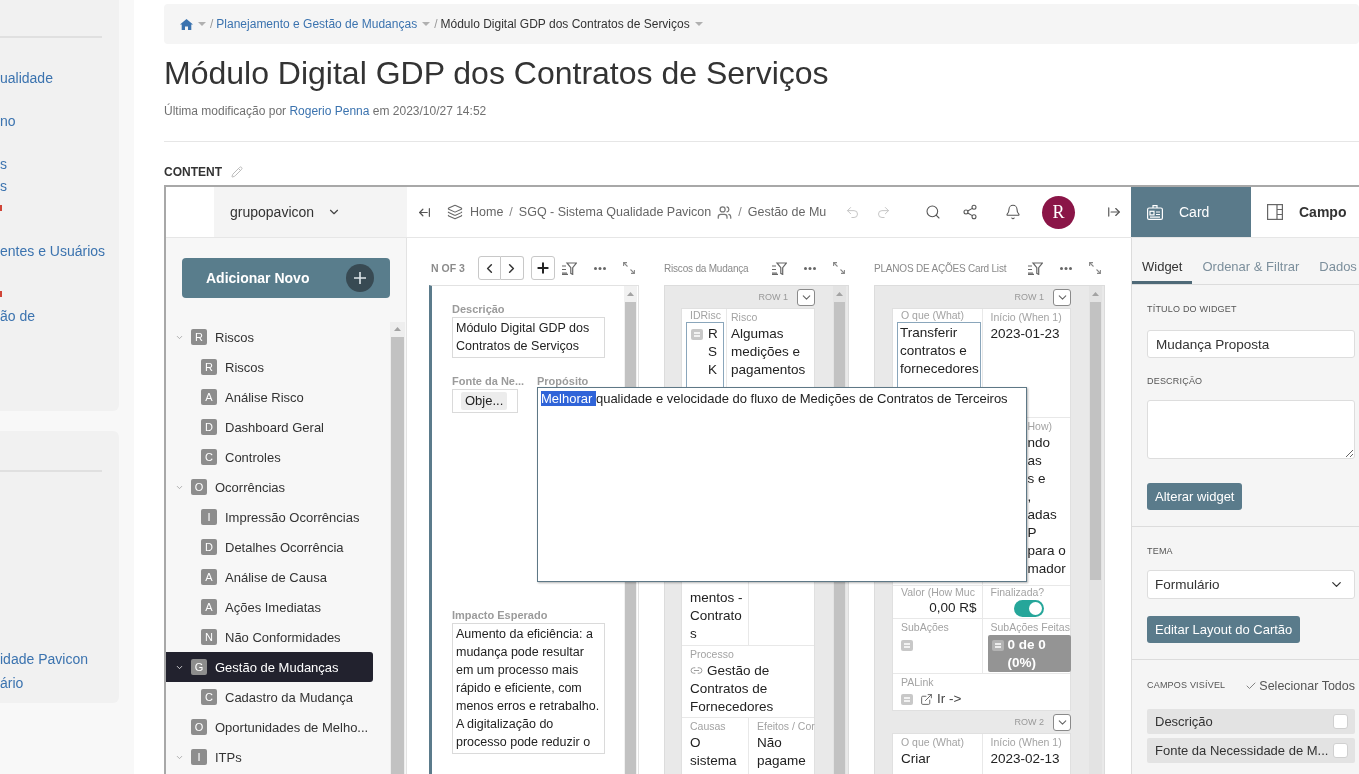  Describe the element at coordinates (1039, 426) in the screenshot. I see `field-label: How)` at that location.